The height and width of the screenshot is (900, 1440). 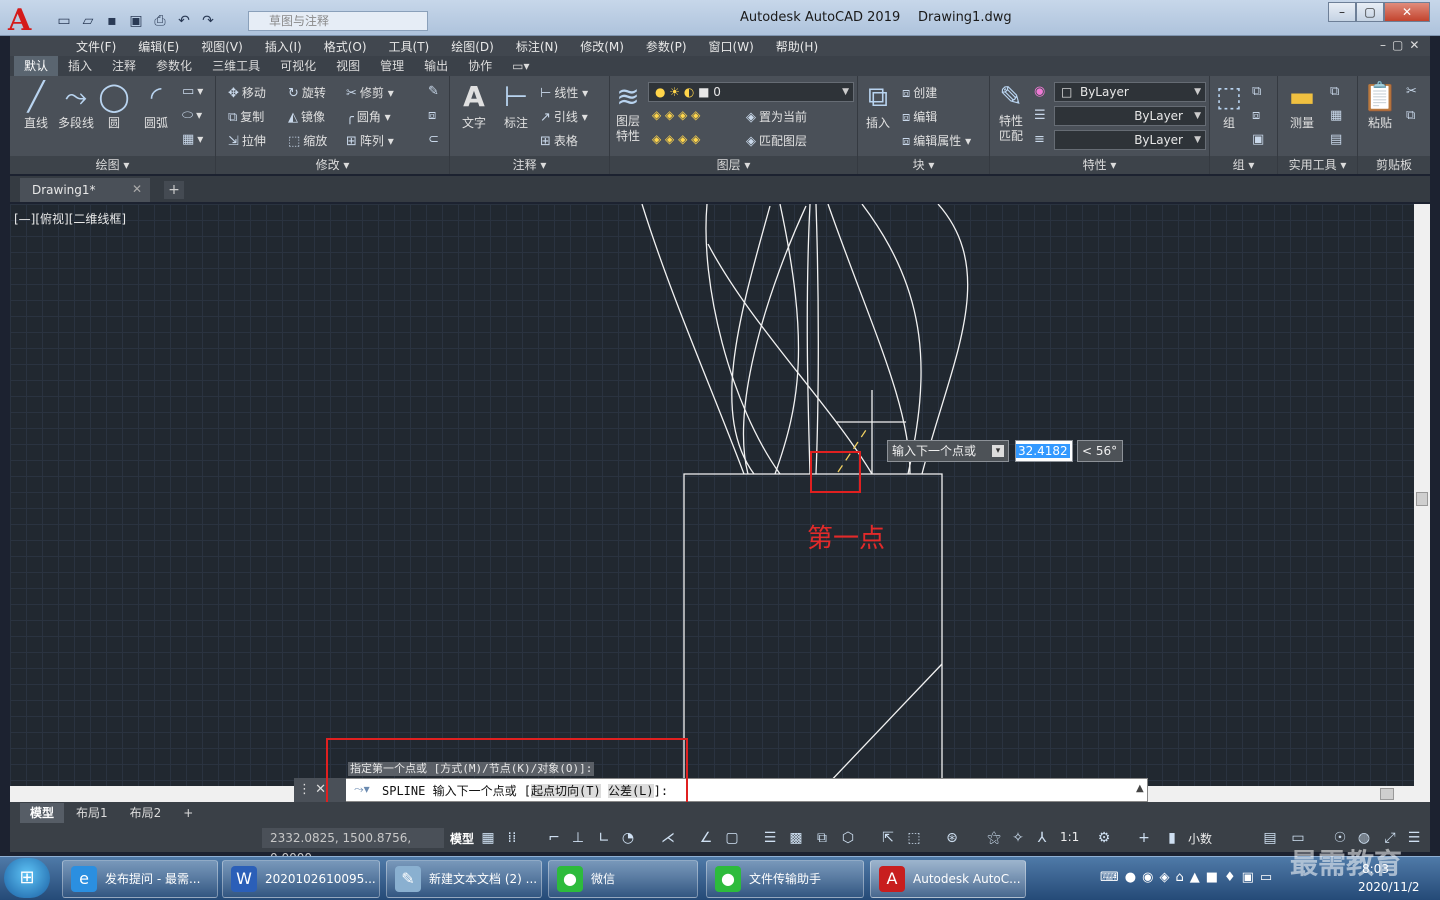 What do you see at coordinates (96, 46) in the screenshot?
I see `menu-file: 文件(F)` at bounding box center [96, 46].